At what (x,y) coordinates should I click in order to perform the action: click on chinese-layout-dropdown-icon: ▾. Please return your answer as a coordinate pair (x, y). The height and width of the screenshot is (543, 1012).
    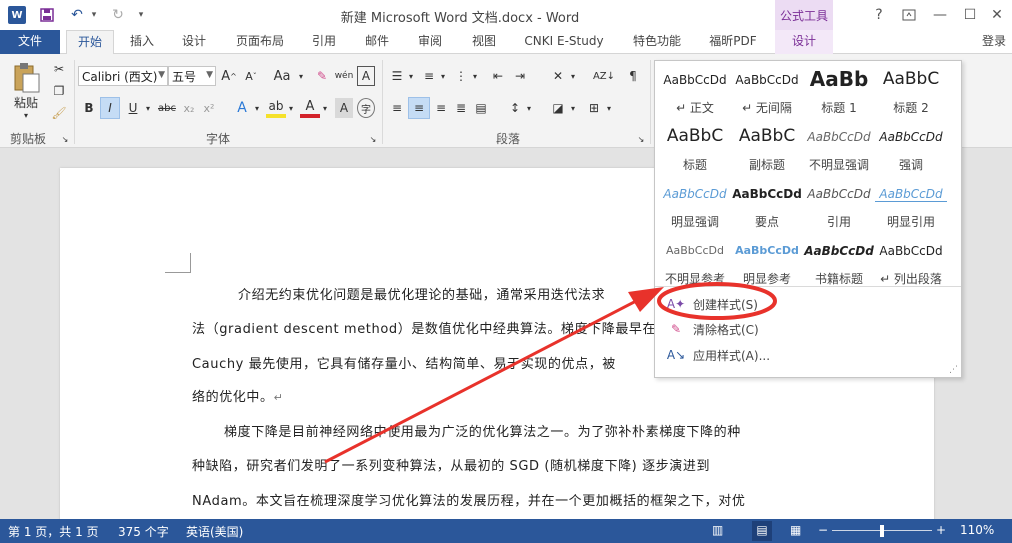
    Looking at the image, I should click on (573, 76).